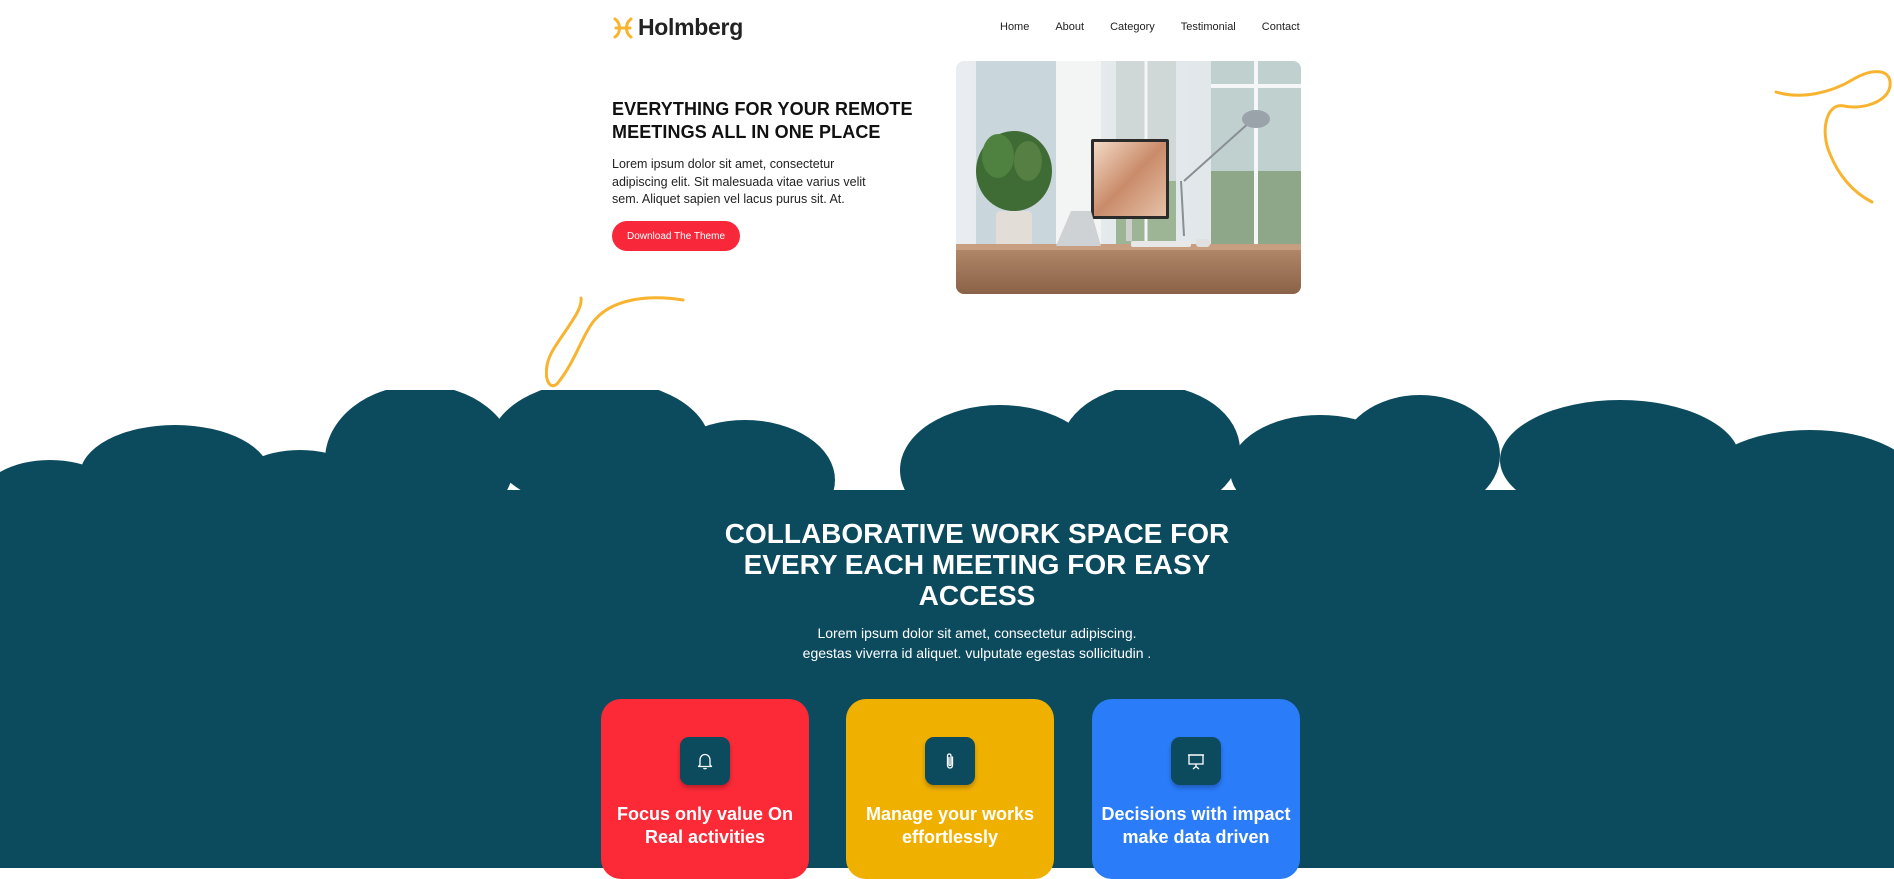 Image resolution: width=1894 pixels, height=879 pixels. What do you see at coordinates (1128, 177) in the screenshot?
I see `hero-workspace-image` at bounding box center [1128, 177].